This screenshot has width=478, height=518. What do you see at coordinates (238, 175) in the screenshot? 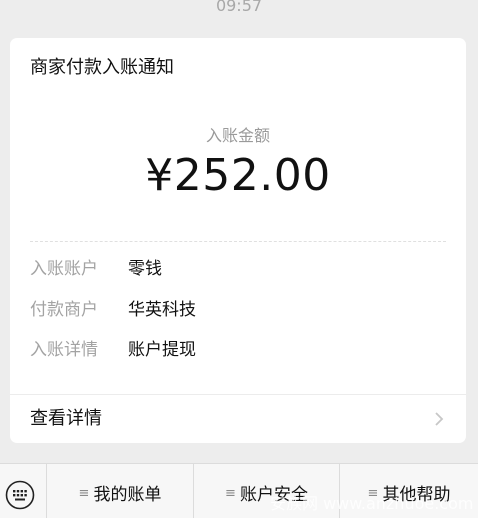
I see `amount-value: ¥252.00` at bounding box center [238, 175].